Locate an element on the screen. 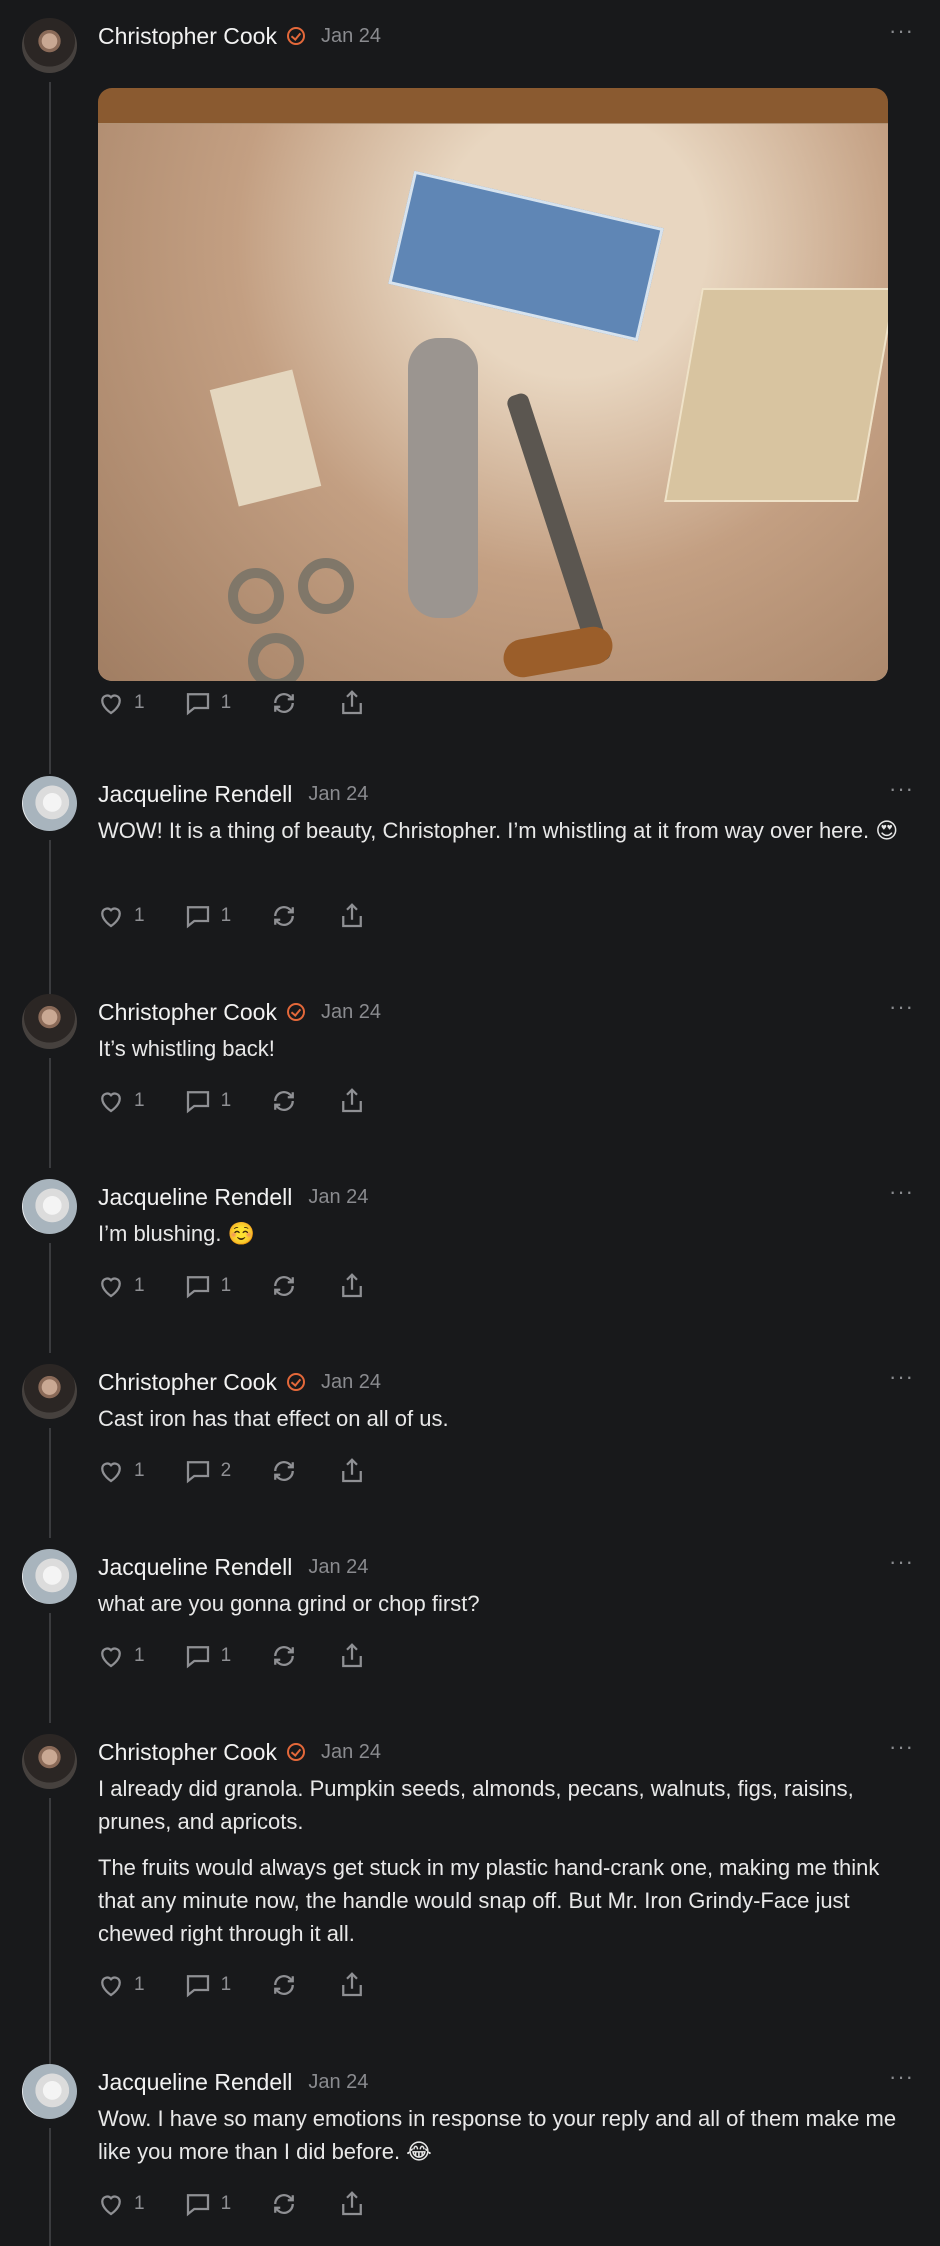 This screenshot has width=940, height=2246. post-text: what are you gonna grind or chop first? is located at coordinates (503, 1610).